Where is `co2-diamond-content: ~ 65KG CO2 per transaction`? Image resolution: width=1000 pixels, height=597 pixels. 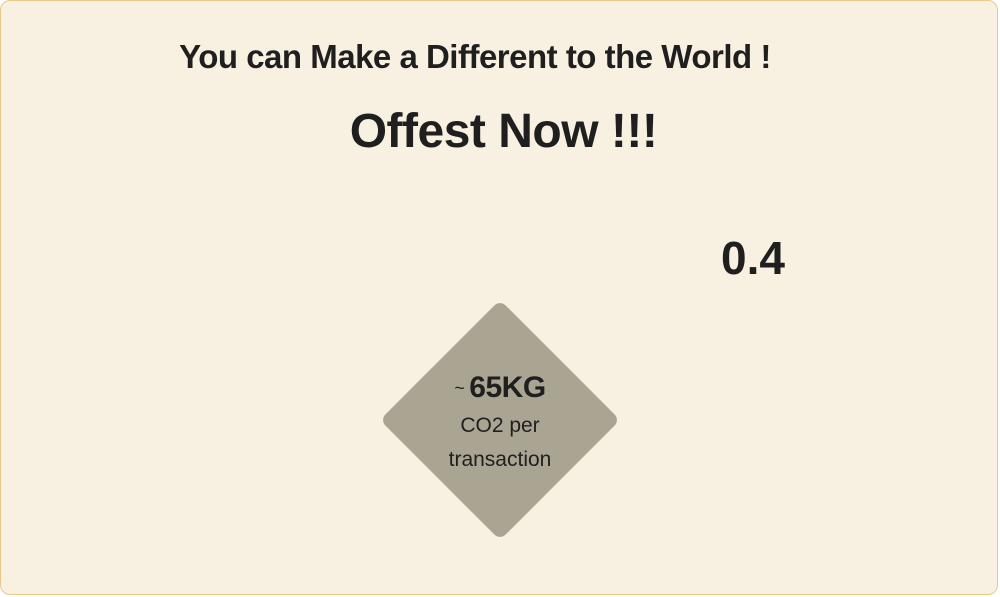 co2-diamond-content: ~ 65KG CO2 per transaction is located at coordinates (500, 422).